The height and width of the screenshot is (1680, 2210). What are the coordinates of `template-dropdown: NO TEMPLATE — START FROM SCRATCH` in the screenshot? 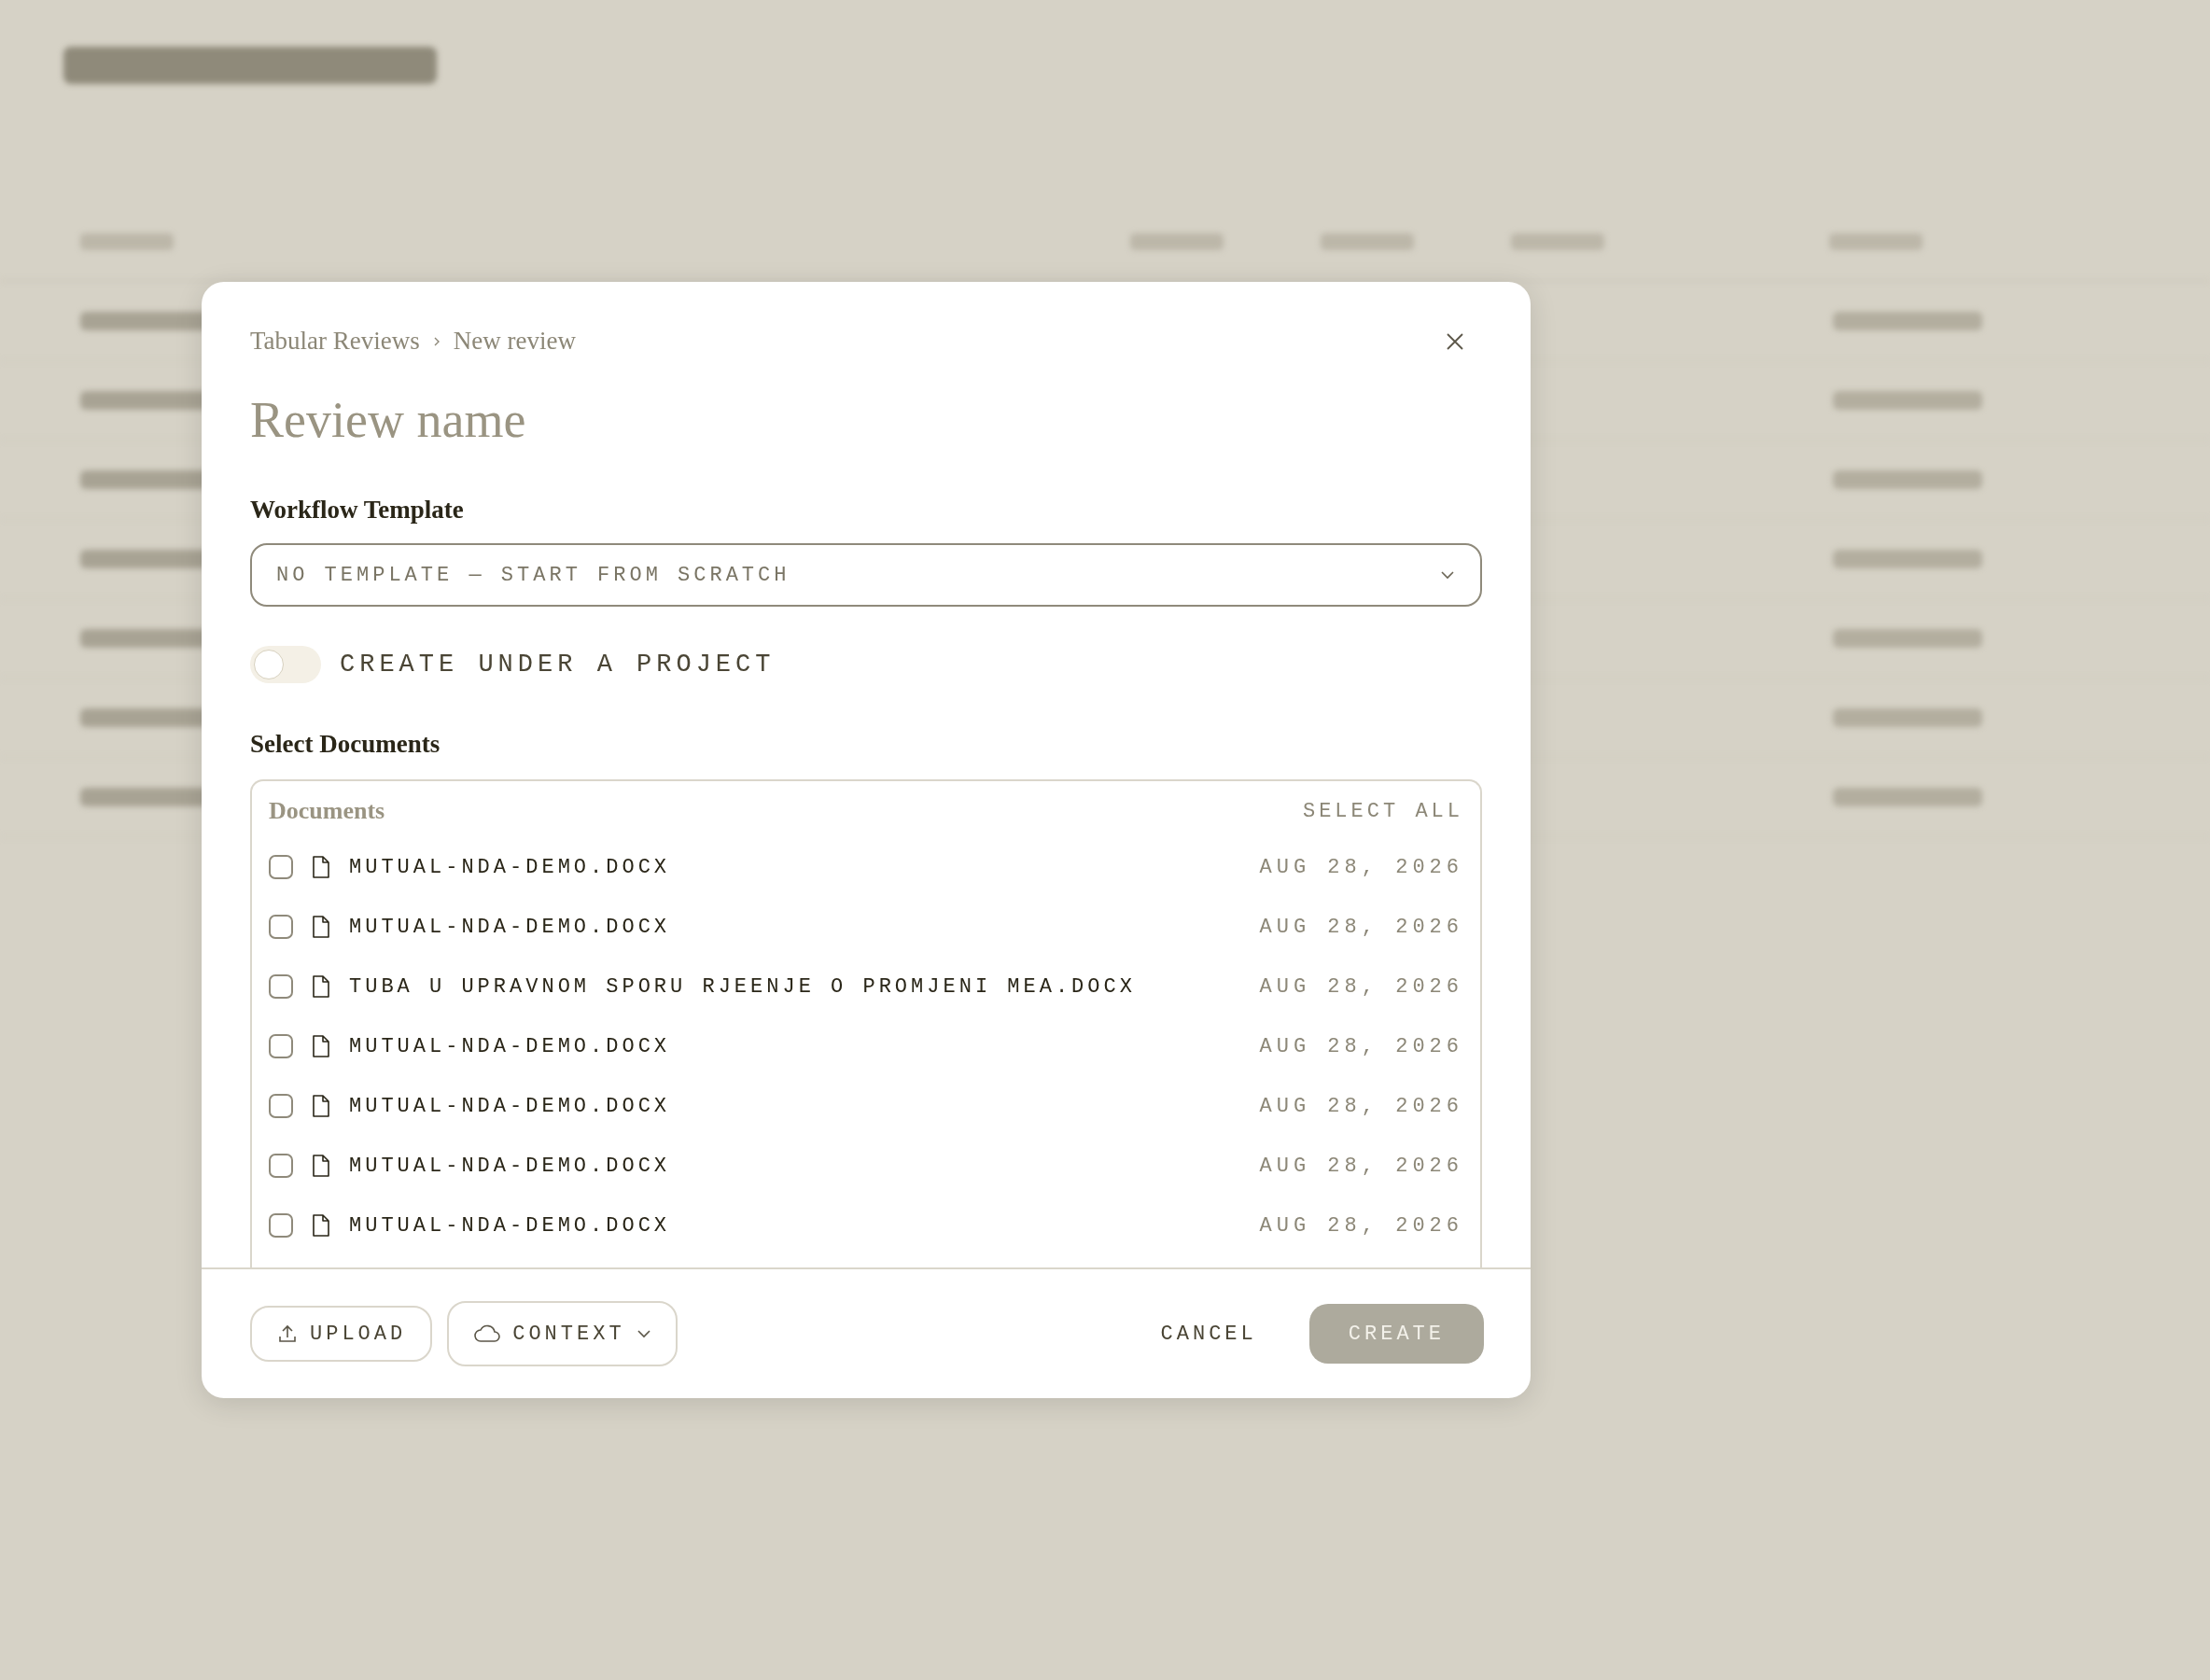 It's located at (866, 575).